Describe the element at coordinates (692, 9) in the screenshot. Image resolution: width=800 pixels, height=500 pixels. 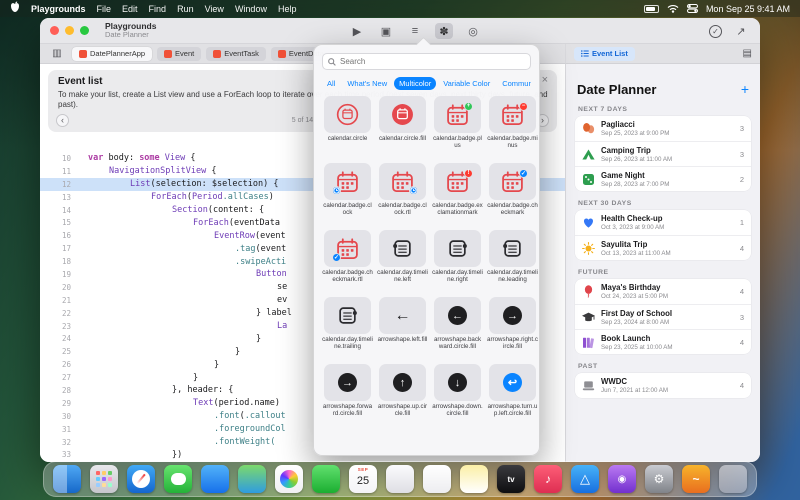
I see `control-center-icon` at that location.